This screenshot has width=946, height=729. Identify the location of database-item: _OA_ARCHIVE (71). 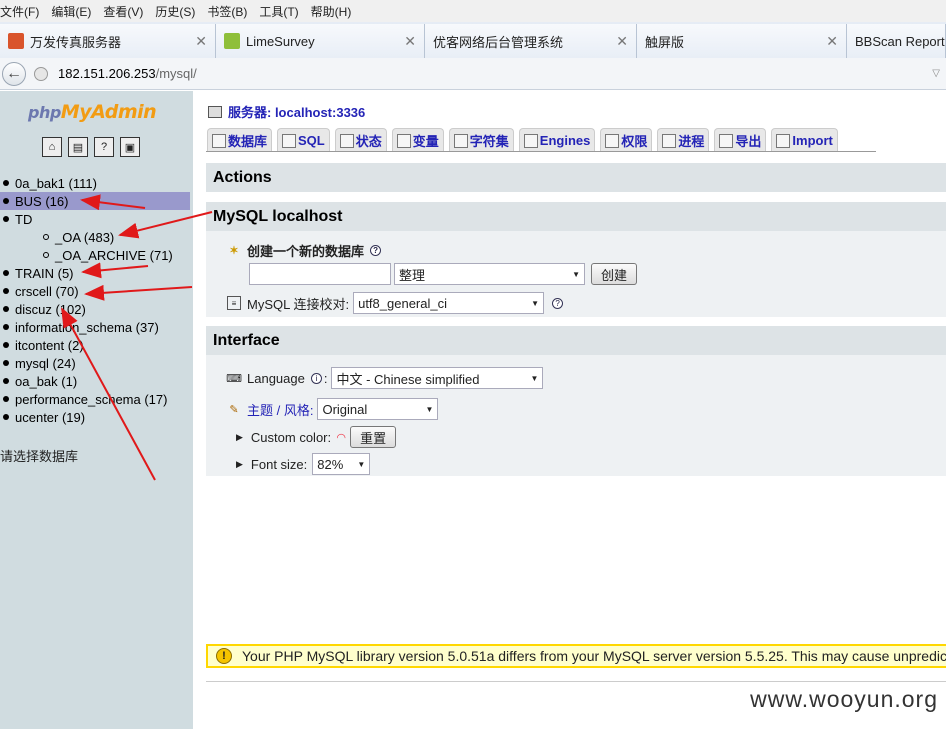
(96, 255).